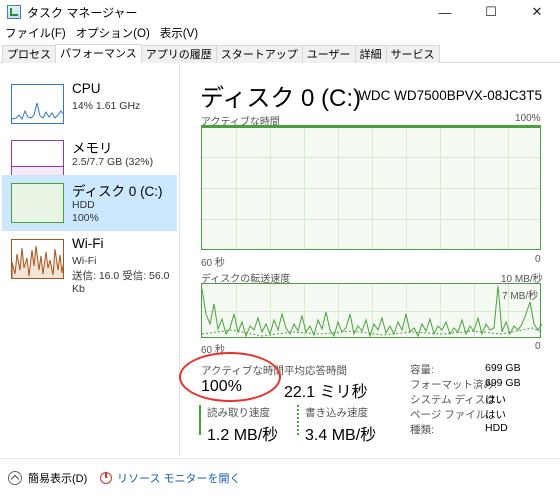  What do you see at coordinates (537, 12) in the screenshot?
I see `close-button: ✕` at bounding box center [537, 12].